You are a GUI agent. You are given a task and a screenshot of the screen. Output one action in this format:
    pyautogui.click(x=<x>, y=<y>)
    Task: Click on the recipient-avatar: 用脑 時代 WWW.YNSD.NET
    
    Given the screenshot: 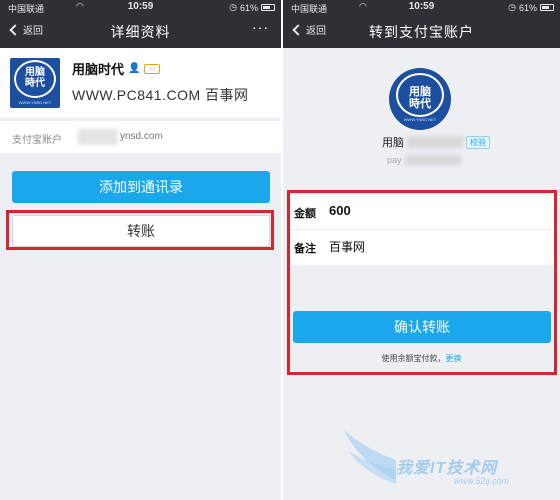 What is the action you would take?
    pyautogui.click(x=420, y=99)
    